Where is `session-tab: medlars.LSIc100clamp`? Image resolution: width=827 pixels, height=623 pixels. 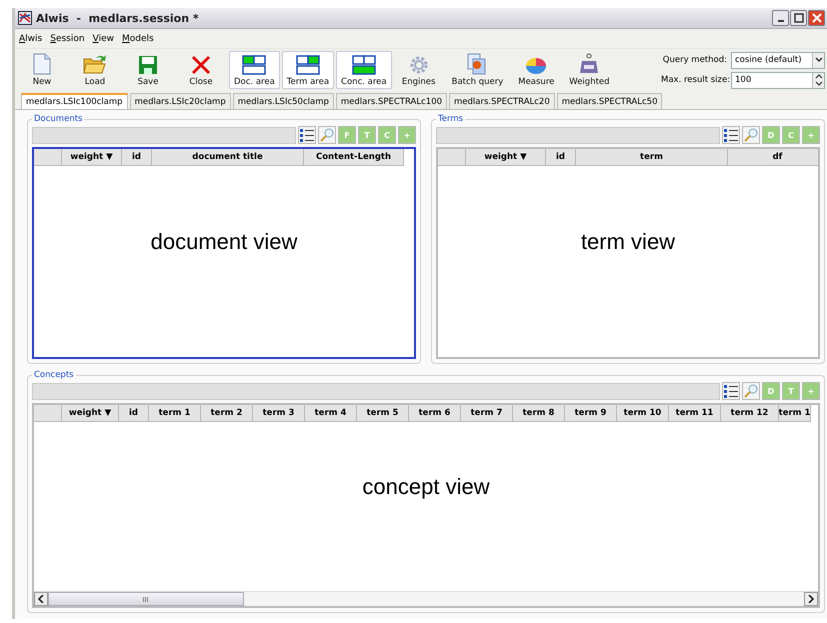 session-tab: medlars.LSIc100clamp is located at coordinates (74, 101).